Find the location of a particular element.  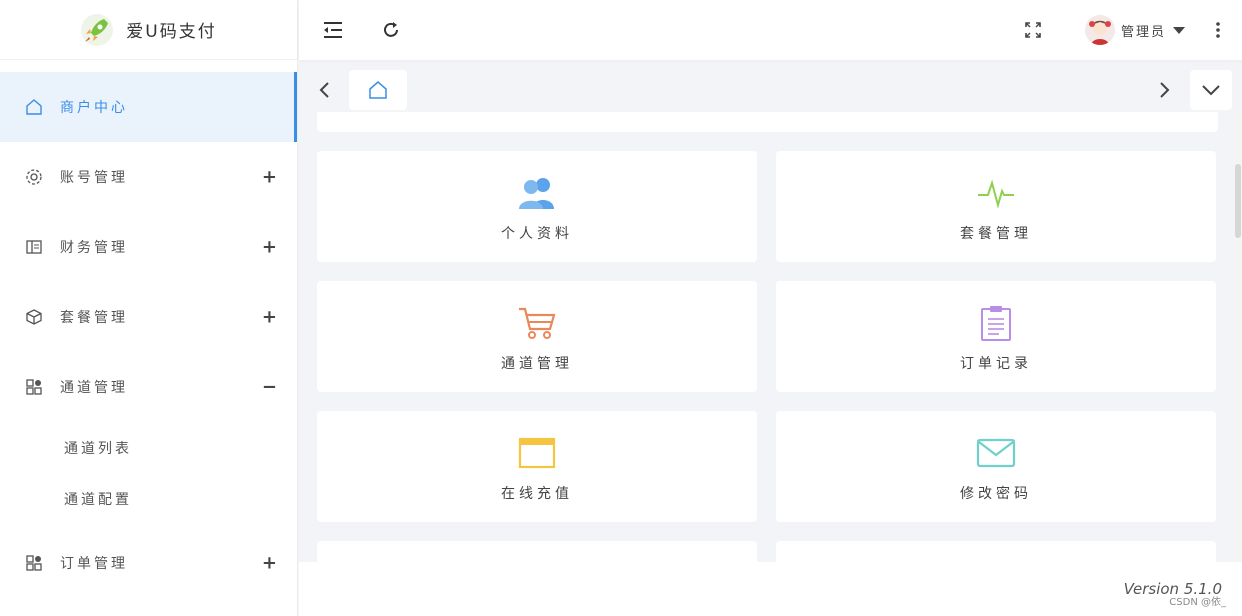

card-label: 订单记录 is located at coordinates (996, 363).